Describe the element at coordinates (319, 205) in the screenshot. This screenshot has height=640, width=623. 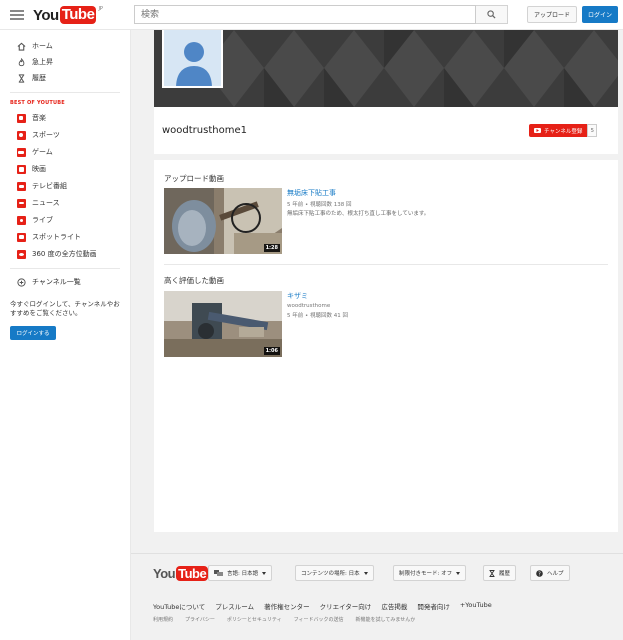
I see `video-meta: 5 年前 • 視聴回数 138 回` at that location.